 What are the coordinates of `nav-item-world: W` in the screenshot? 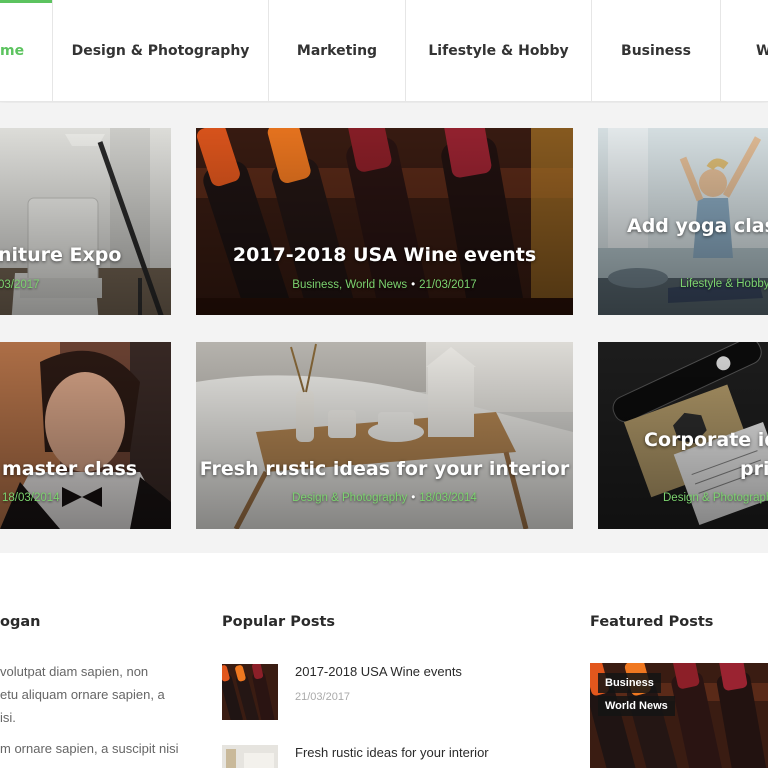 It's located at (744, 51).